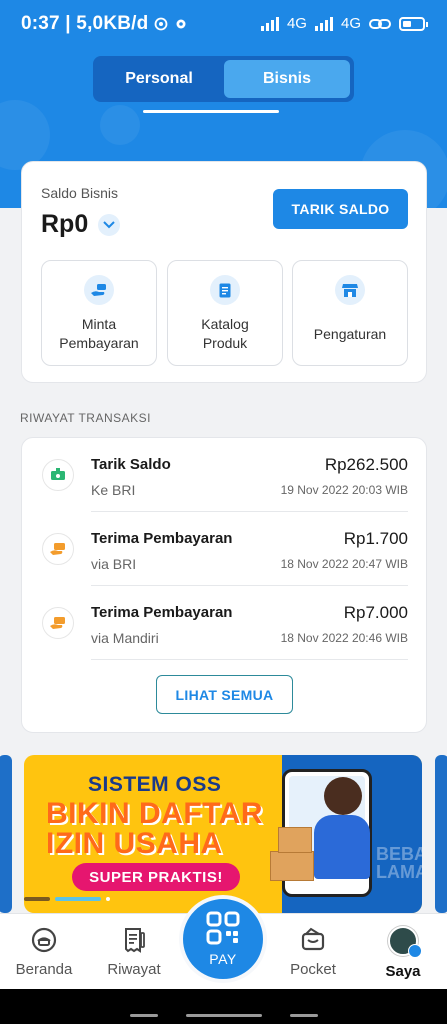 The width and height of the screenshot is (447, 1024). Describe the element at coordinates (313, 969) in the screenshot. I see `nav-label: Pocket` at that location.